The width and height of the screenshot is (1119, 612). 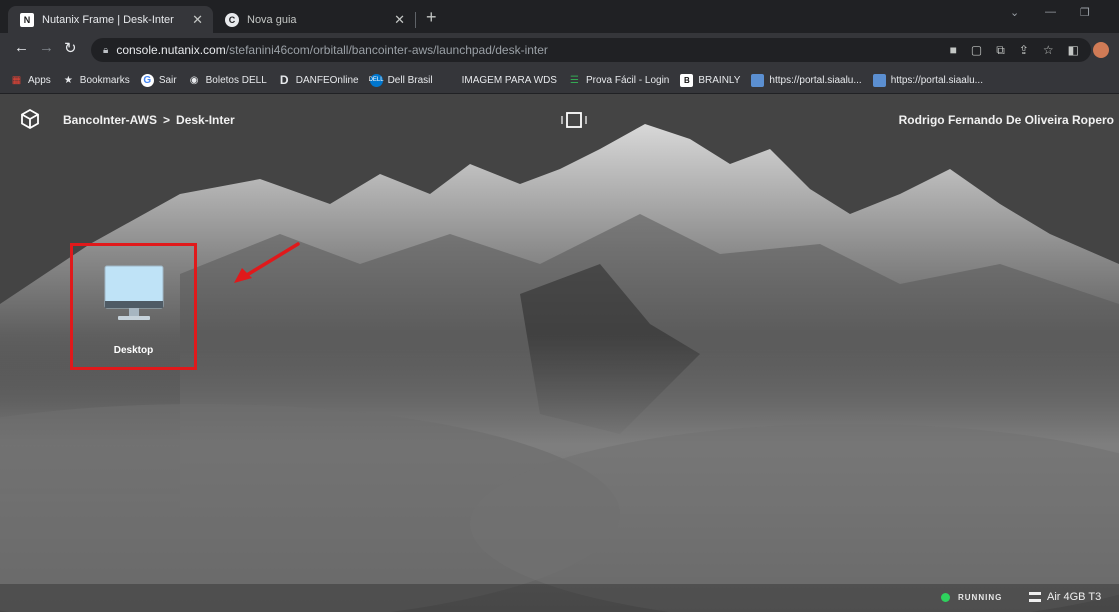 What do you see at coordinates (980, 597) in the screenshot?
I see `status-label: RUNNING` at bounding box center [980, 597].